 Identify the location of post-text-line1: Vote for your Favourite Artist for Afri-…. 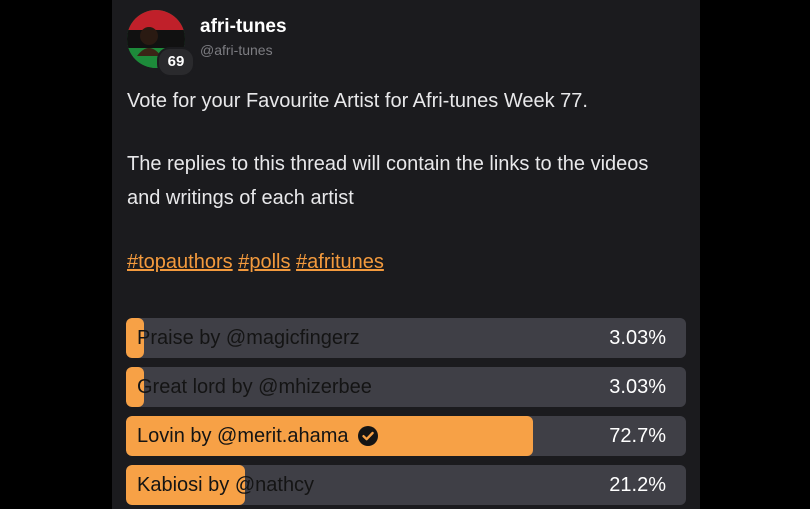
(357, 101).